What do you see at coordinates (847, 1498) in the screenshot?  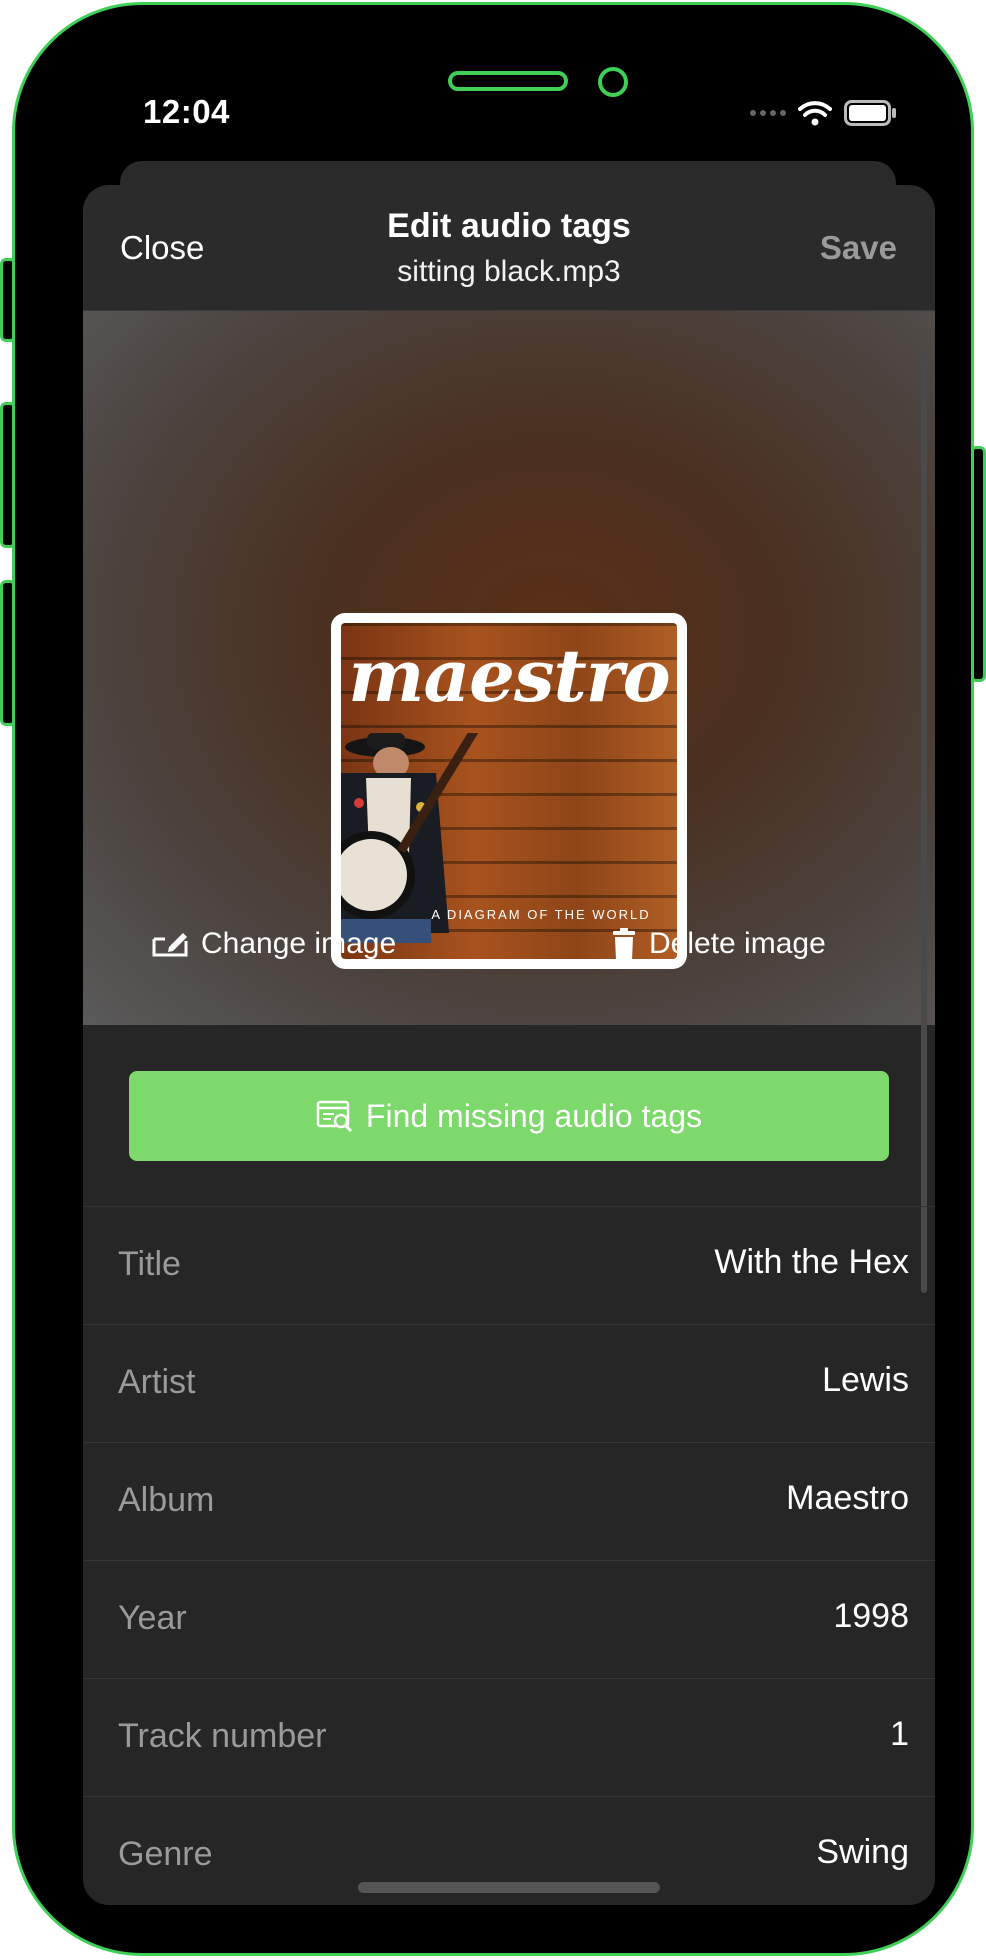 I see `field-value: Maestro` at bounding box center [847, 1498].